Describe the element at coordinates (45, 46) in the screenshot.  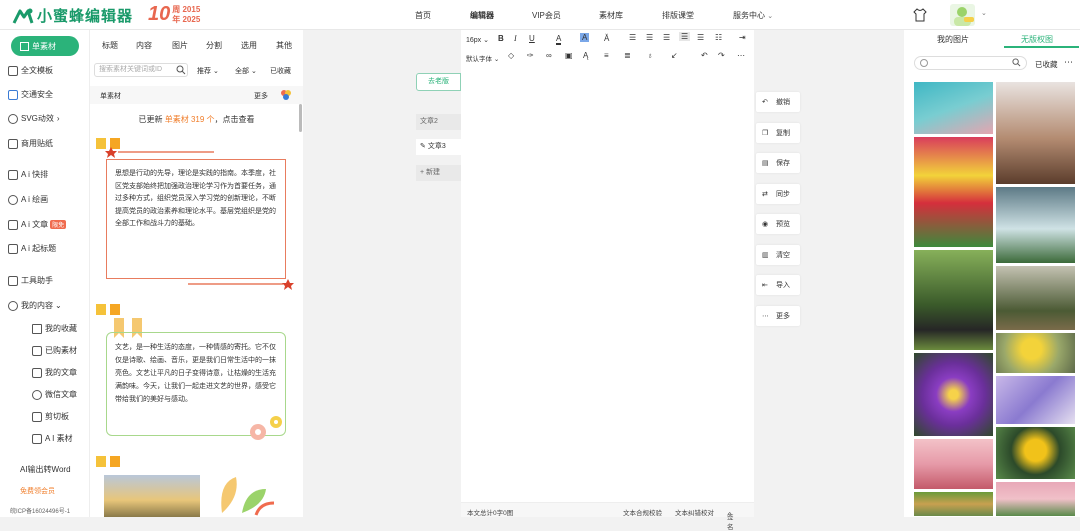
I see `sidebar-item-single-material: 单素材` at that location.